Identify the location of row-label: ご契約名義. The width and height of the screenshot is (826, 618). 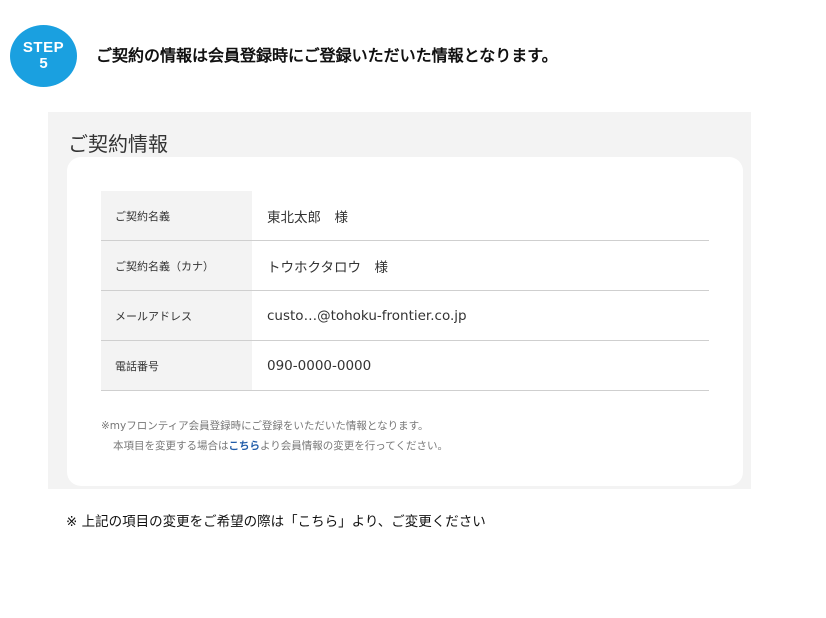
(176, 215).